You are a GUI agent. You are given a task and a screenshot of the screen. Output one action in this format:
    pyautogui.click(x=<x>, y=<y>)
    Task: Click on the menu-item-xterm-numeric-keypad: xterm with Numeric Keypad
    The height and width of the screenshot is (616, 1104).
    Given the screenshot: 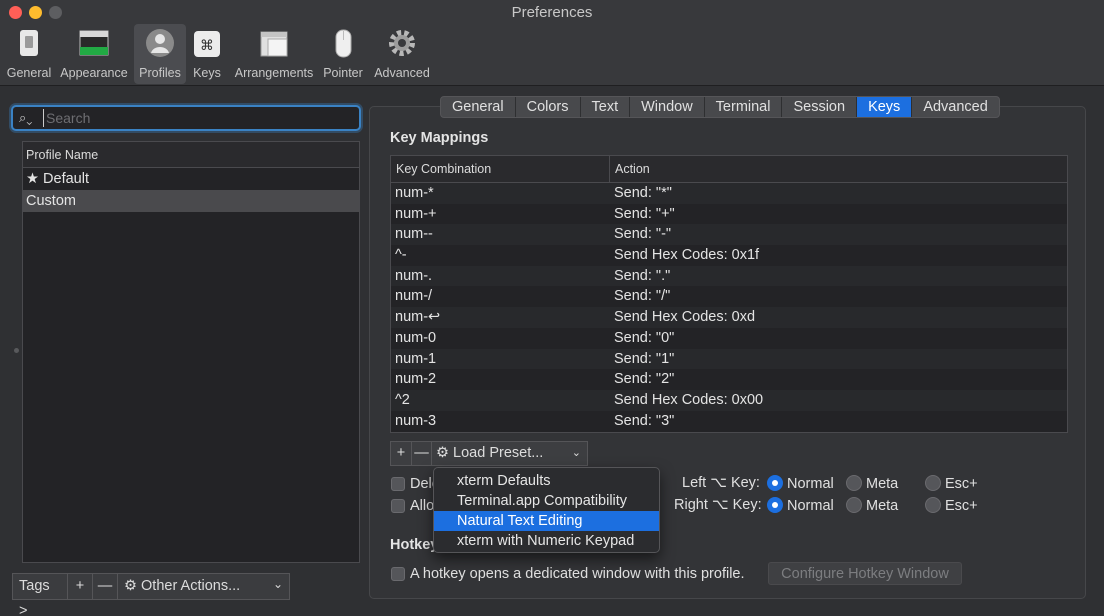 What is the action you would take?
    pyautogui.click(x=546, y=541)
    